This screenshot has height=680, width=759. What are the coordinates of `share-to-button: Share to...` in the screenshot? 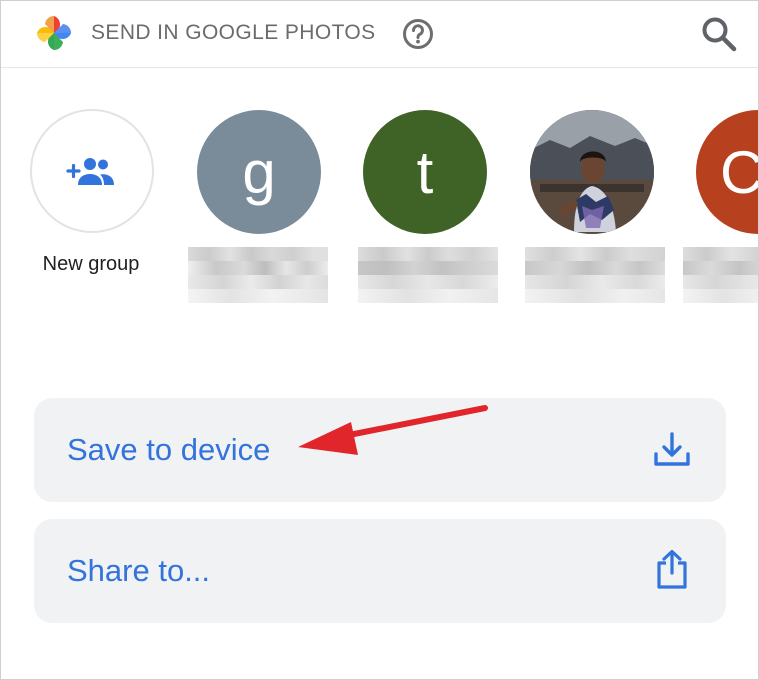 It's located at (380, 571).